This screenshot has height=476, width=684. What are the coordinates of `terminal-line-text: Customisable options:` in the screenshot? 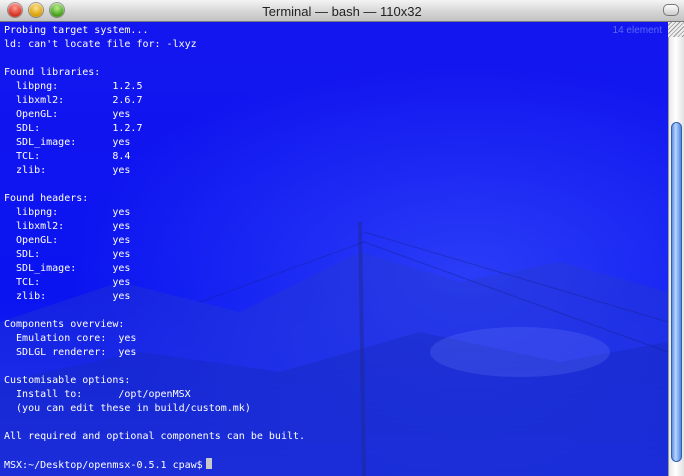 It's located at (67, 380).